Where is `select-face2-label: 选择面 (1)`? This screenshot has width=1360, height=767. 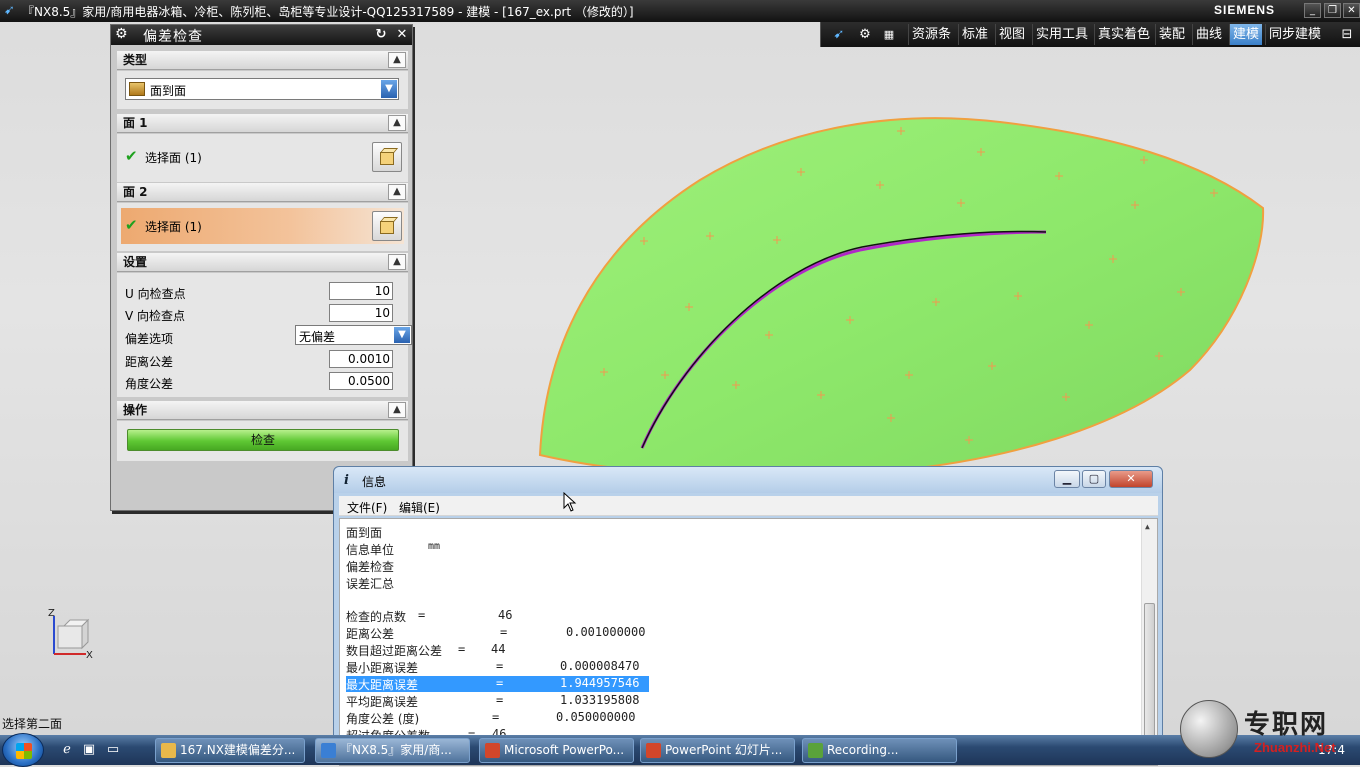 select-face2-label: 选择面 (1) is located at coordinates (173, 227).